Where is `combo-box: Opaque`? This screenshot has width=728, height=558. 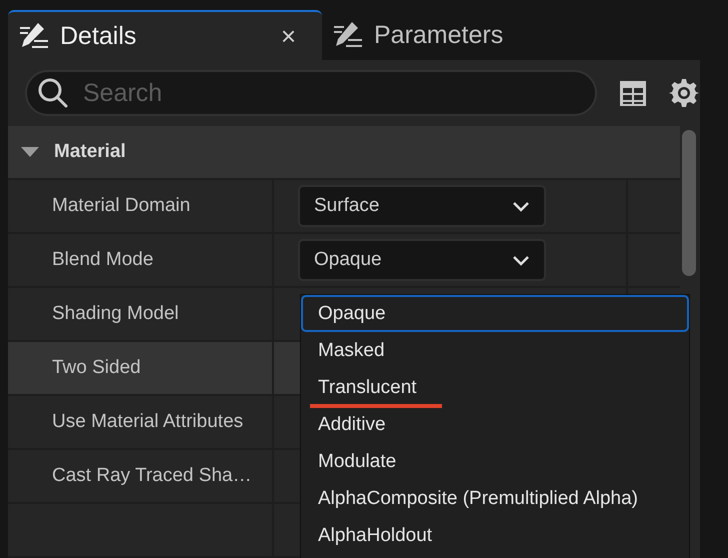
combo-box: Opaque is located at coordinates (422, 260).